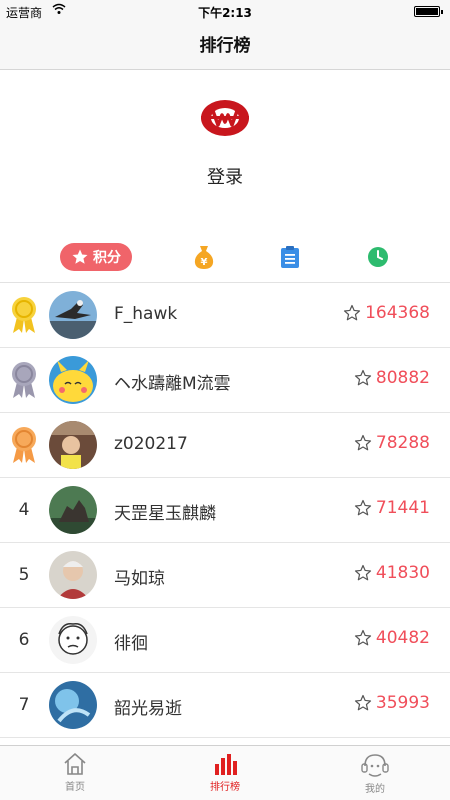  What do you see at coordinates (165, 514) in the screenshot?
I see `user-name: 天罡星玉麒麟` at bounding box center [165, 514].